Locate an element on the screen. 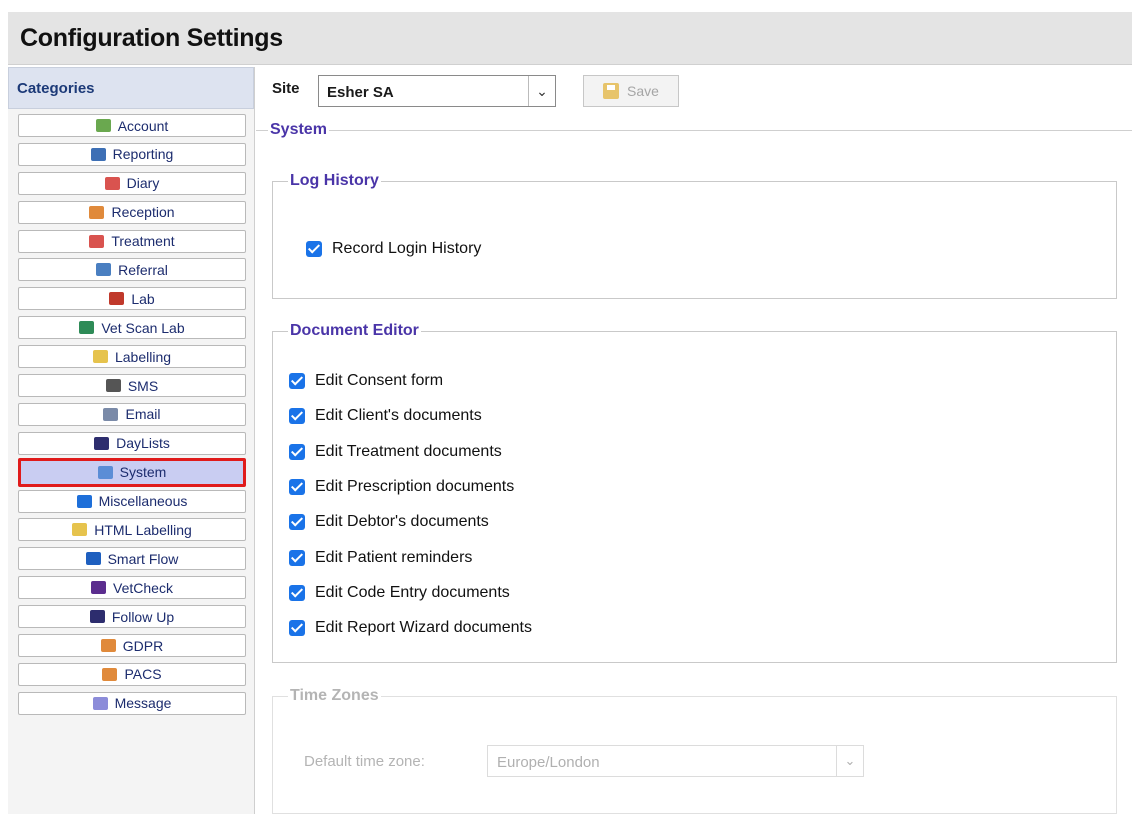 This screenshot has width=1132, height=814. document-editor-checkbox: Edit Client's documents is located at coordinates (385, 416).